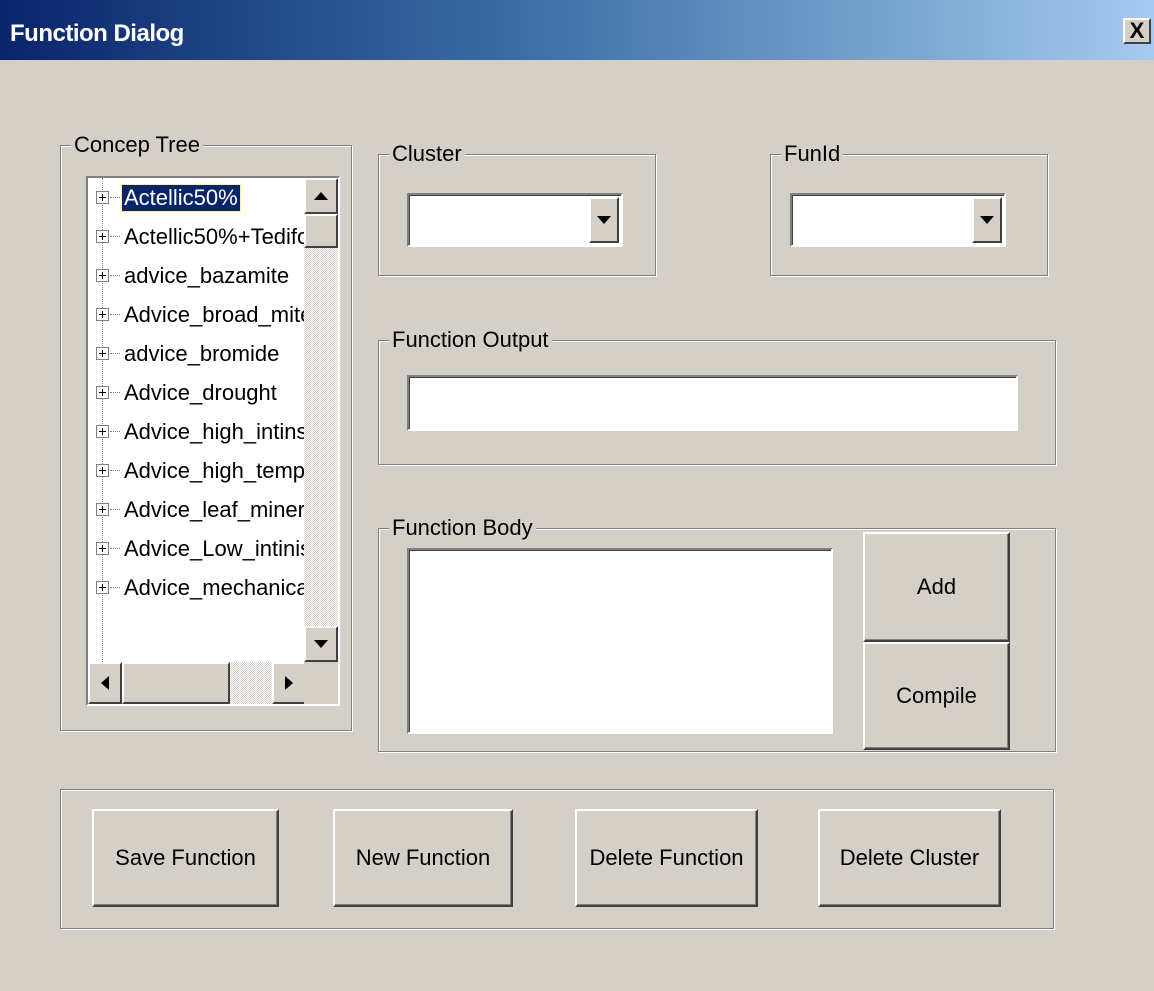 The image size is (1154, 991). Describe the element at coordinates (207, 275) in the screenshot. I see `tree-item-label: advice_bazamite` at that location.